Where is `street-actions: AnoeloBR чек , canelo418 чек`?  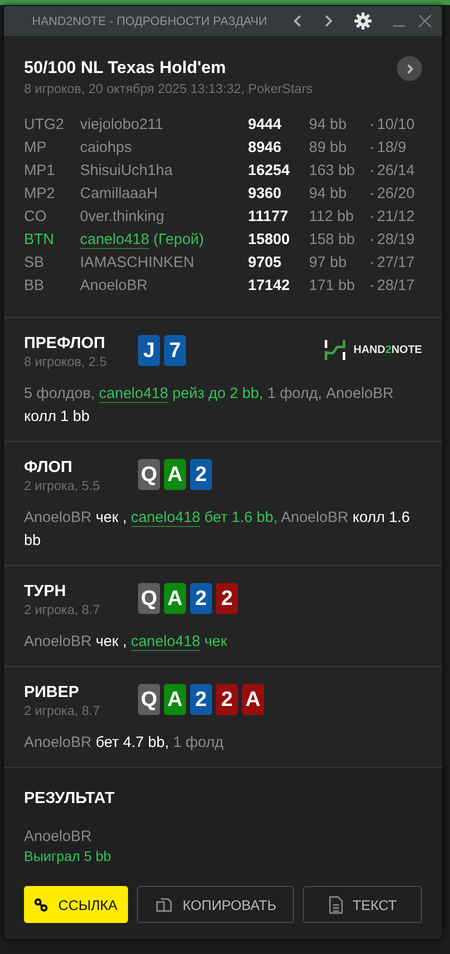 street-actions: AnoeloBR чек , canelo418 чек is located at coordinates (126, 642).